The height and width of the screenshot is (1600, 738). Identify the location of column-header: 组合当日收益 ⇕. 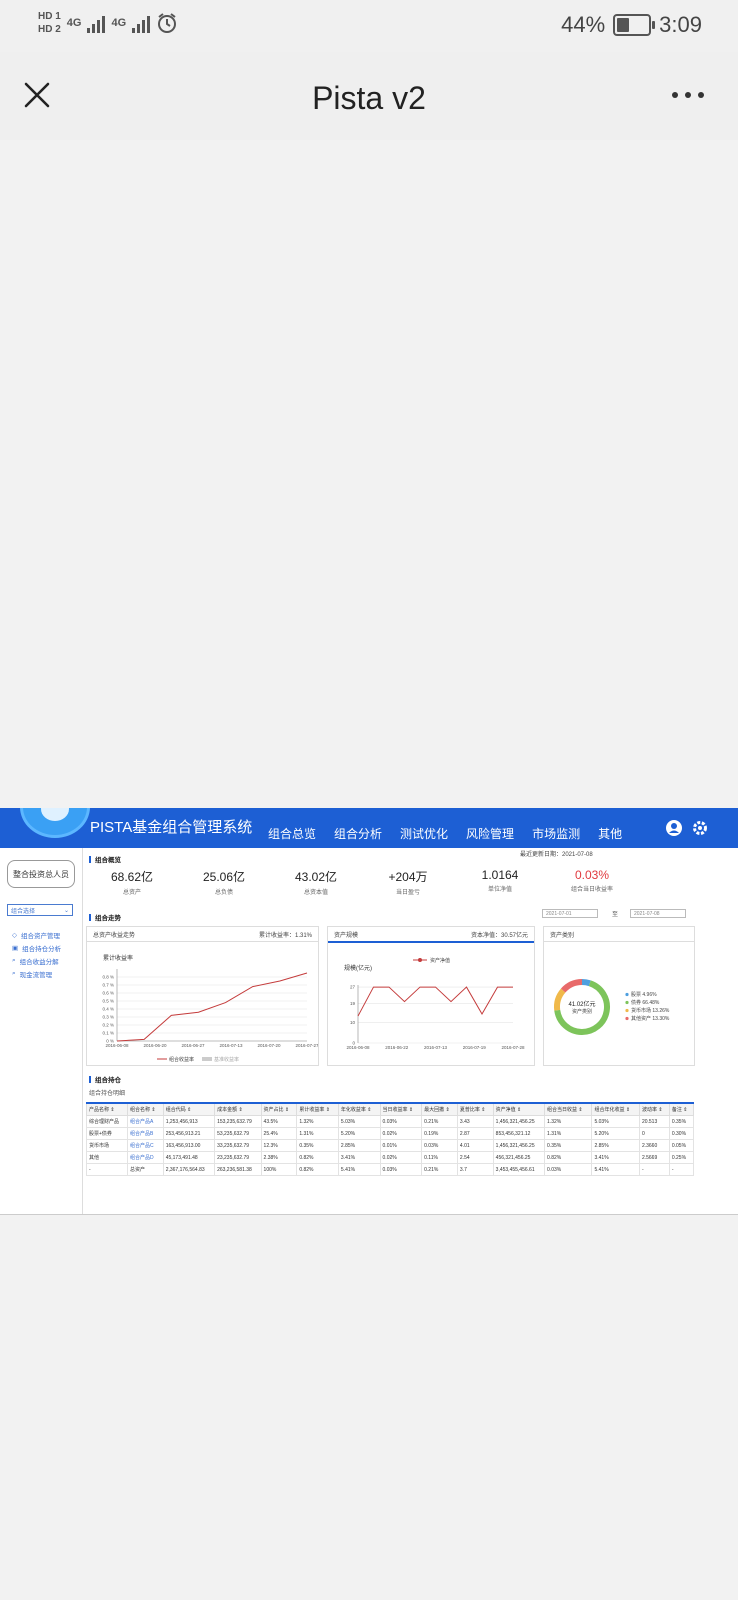
(568, 1109).